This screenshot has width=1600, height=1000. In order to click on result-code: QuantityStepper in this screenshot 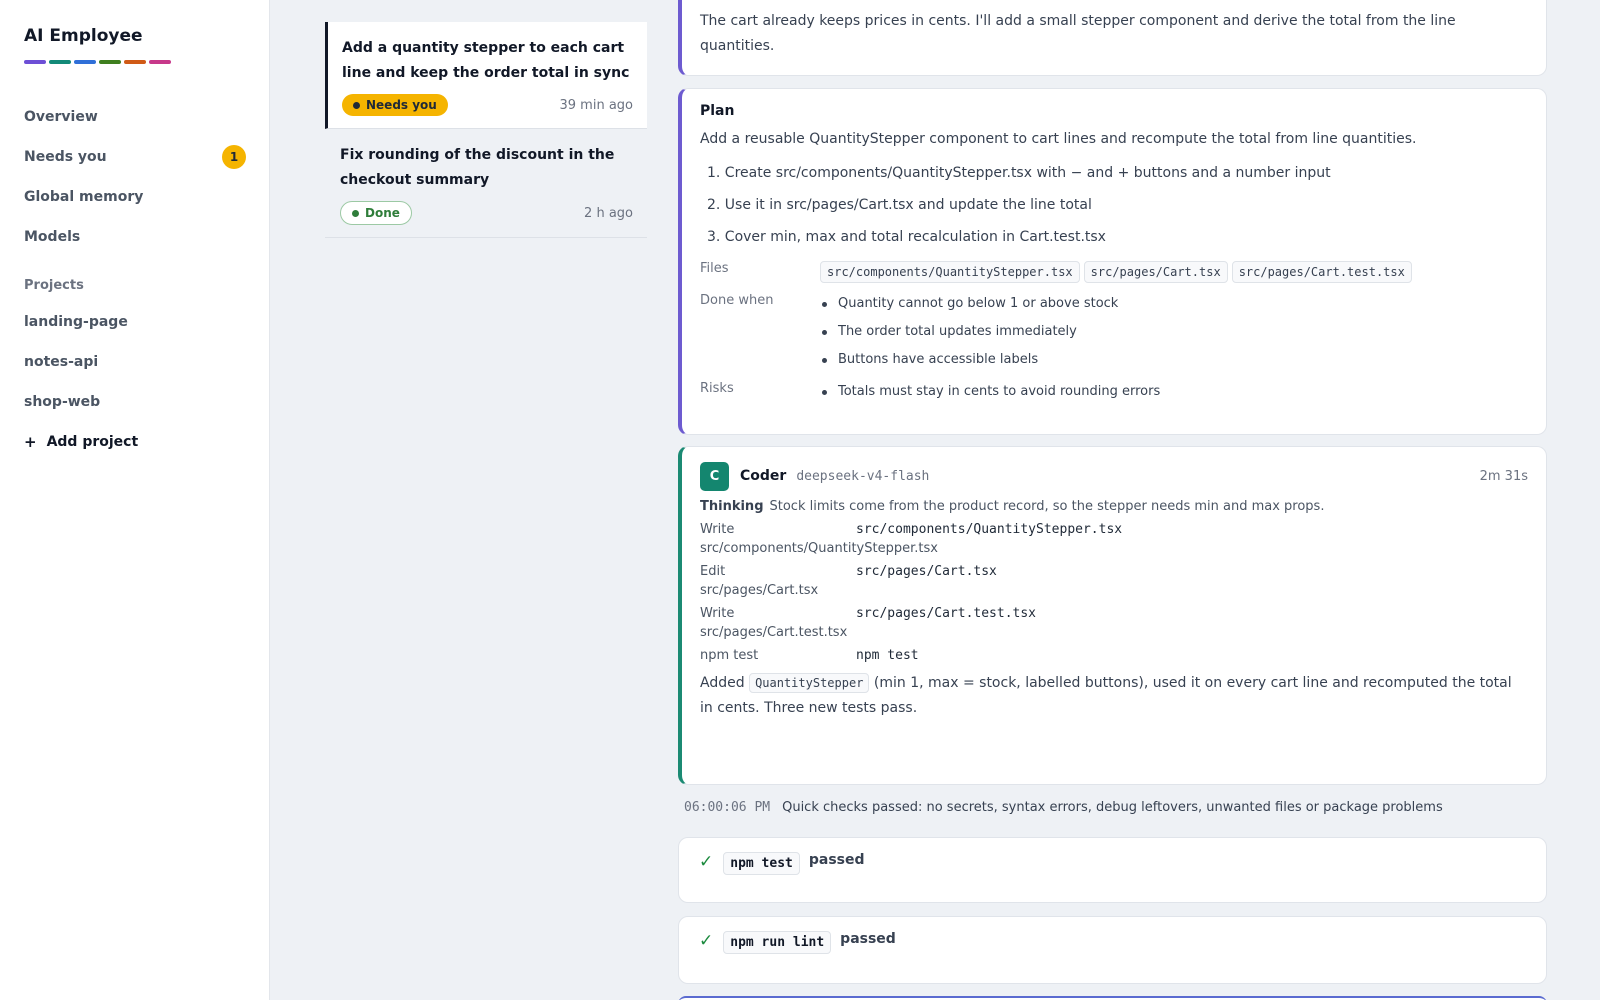, I will do `click(809, 683)`.